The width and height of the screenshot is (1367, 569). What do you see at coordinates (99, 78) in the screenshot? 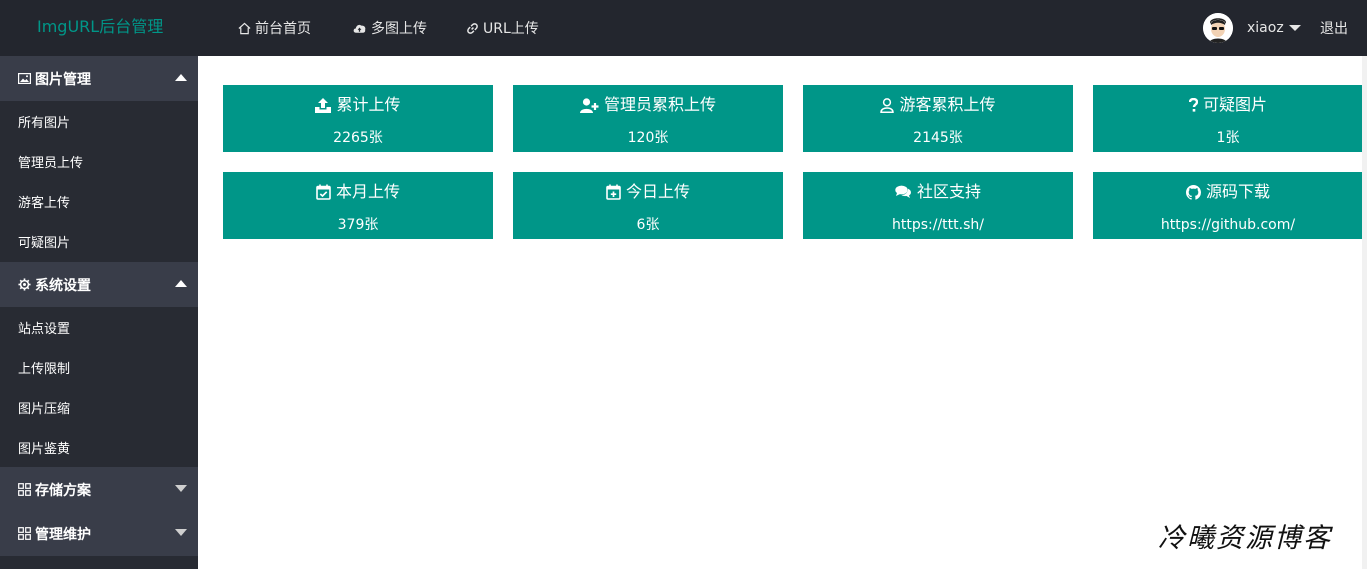
I see `sidebar-section-image-management: 图片管理` at bounding box center [99, 78].